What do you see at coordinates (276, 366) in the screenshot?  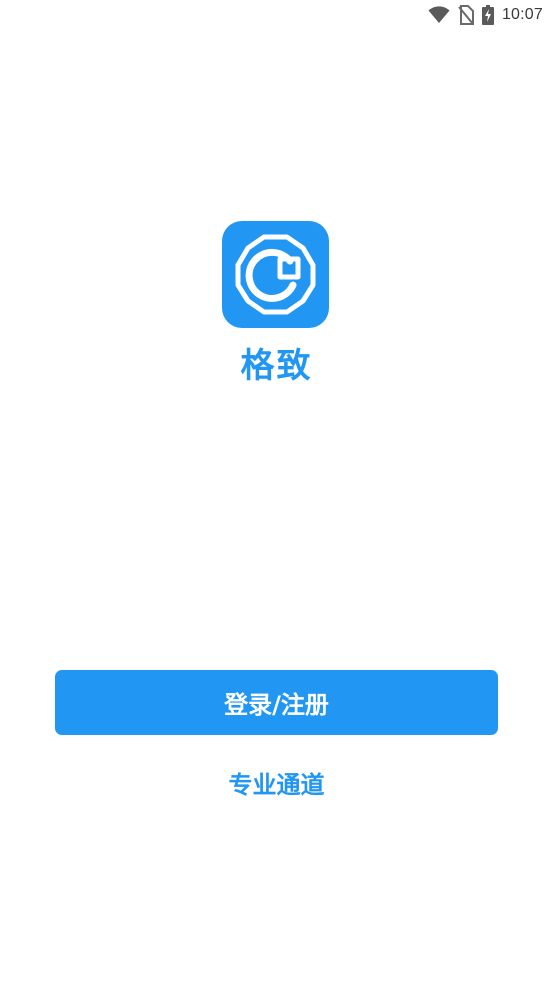 I see `app-name: 格致` at bounding box center [276, 366].